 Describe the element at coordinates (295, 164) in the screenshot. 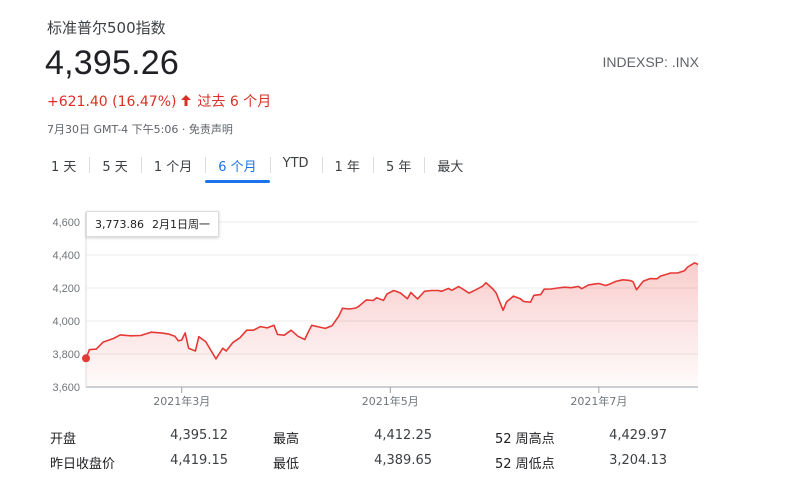

I see `tab-ytd: YTD` at that location.